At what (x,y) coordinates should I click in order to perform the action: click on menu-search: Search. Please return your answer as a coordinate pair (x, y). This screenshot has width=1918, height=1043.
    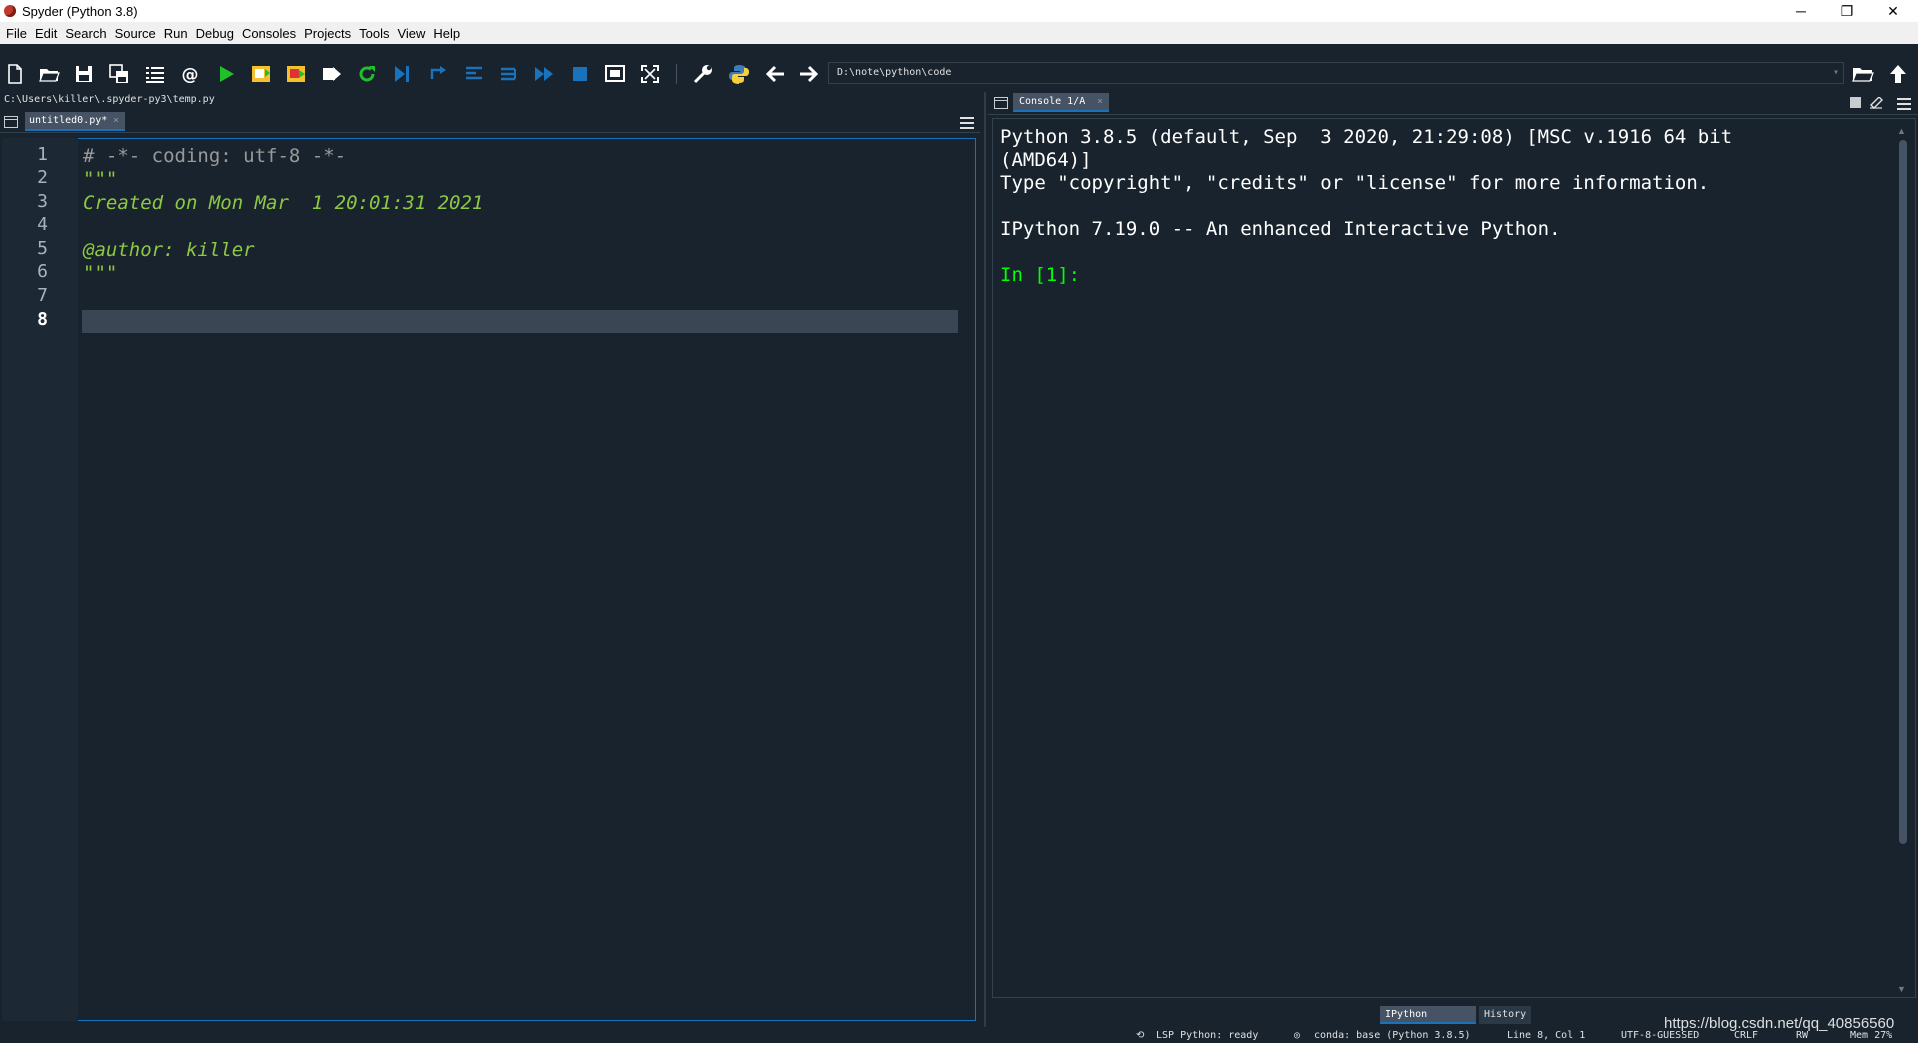
    Looking at the image, I should click on (85, 33).